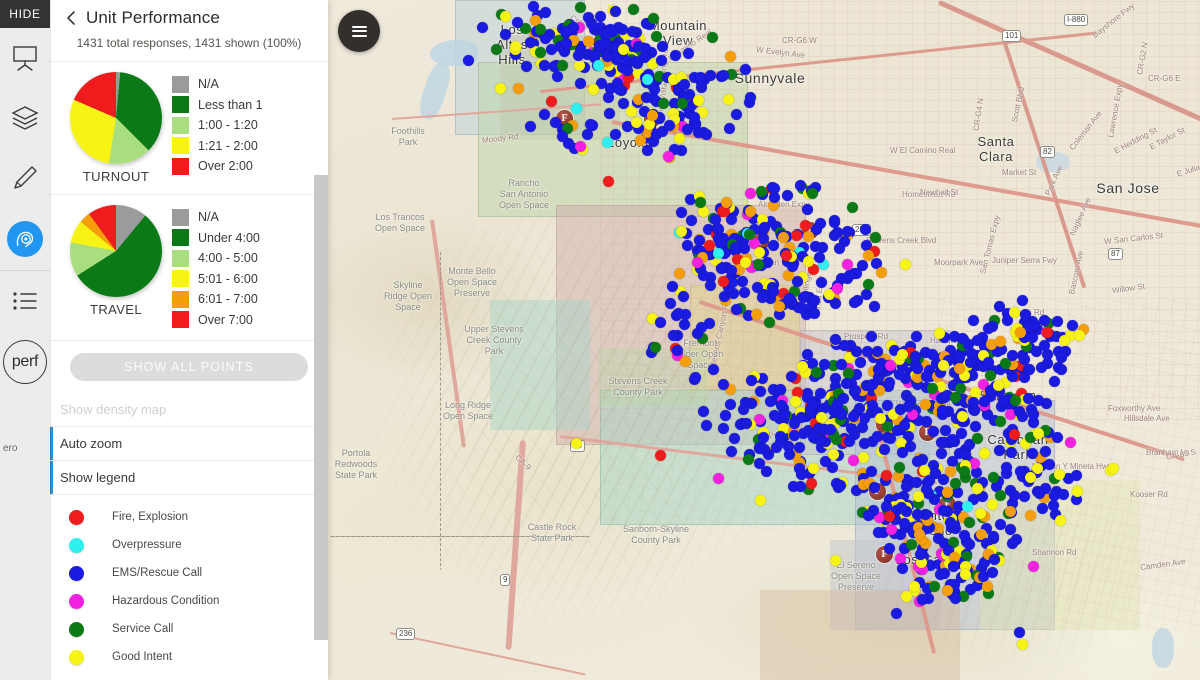  Describe the element at coordinates (250, 125) in the screenshot. I see `legend-row: 1:00 - 1:20` at that location.